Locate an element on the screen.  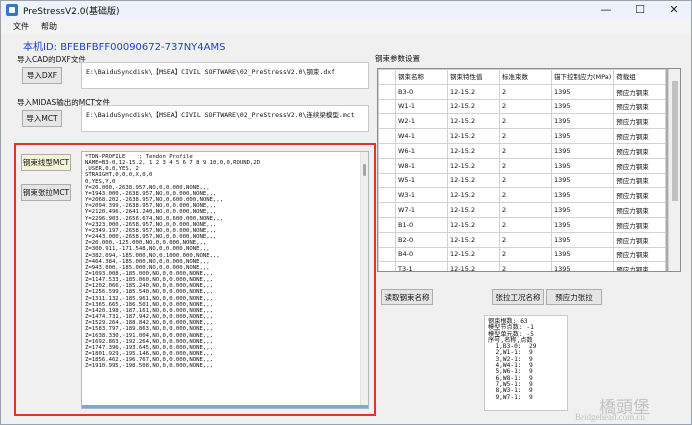
table-row: B4-0 12-15.2 2 1395 预应力钢束 is located at coordinates (522, 254).